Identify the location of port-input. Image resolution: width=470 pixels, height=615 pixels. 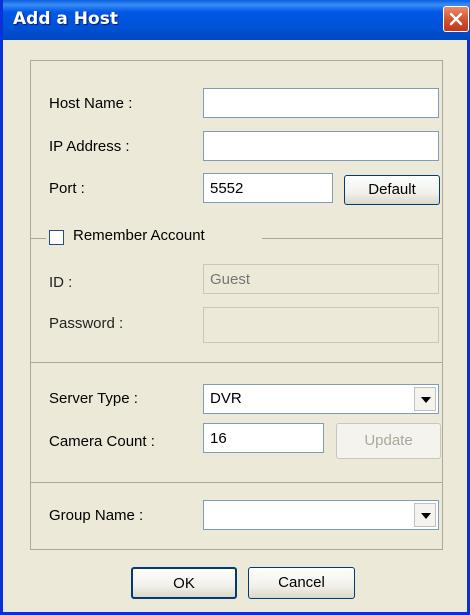
(268, 188).